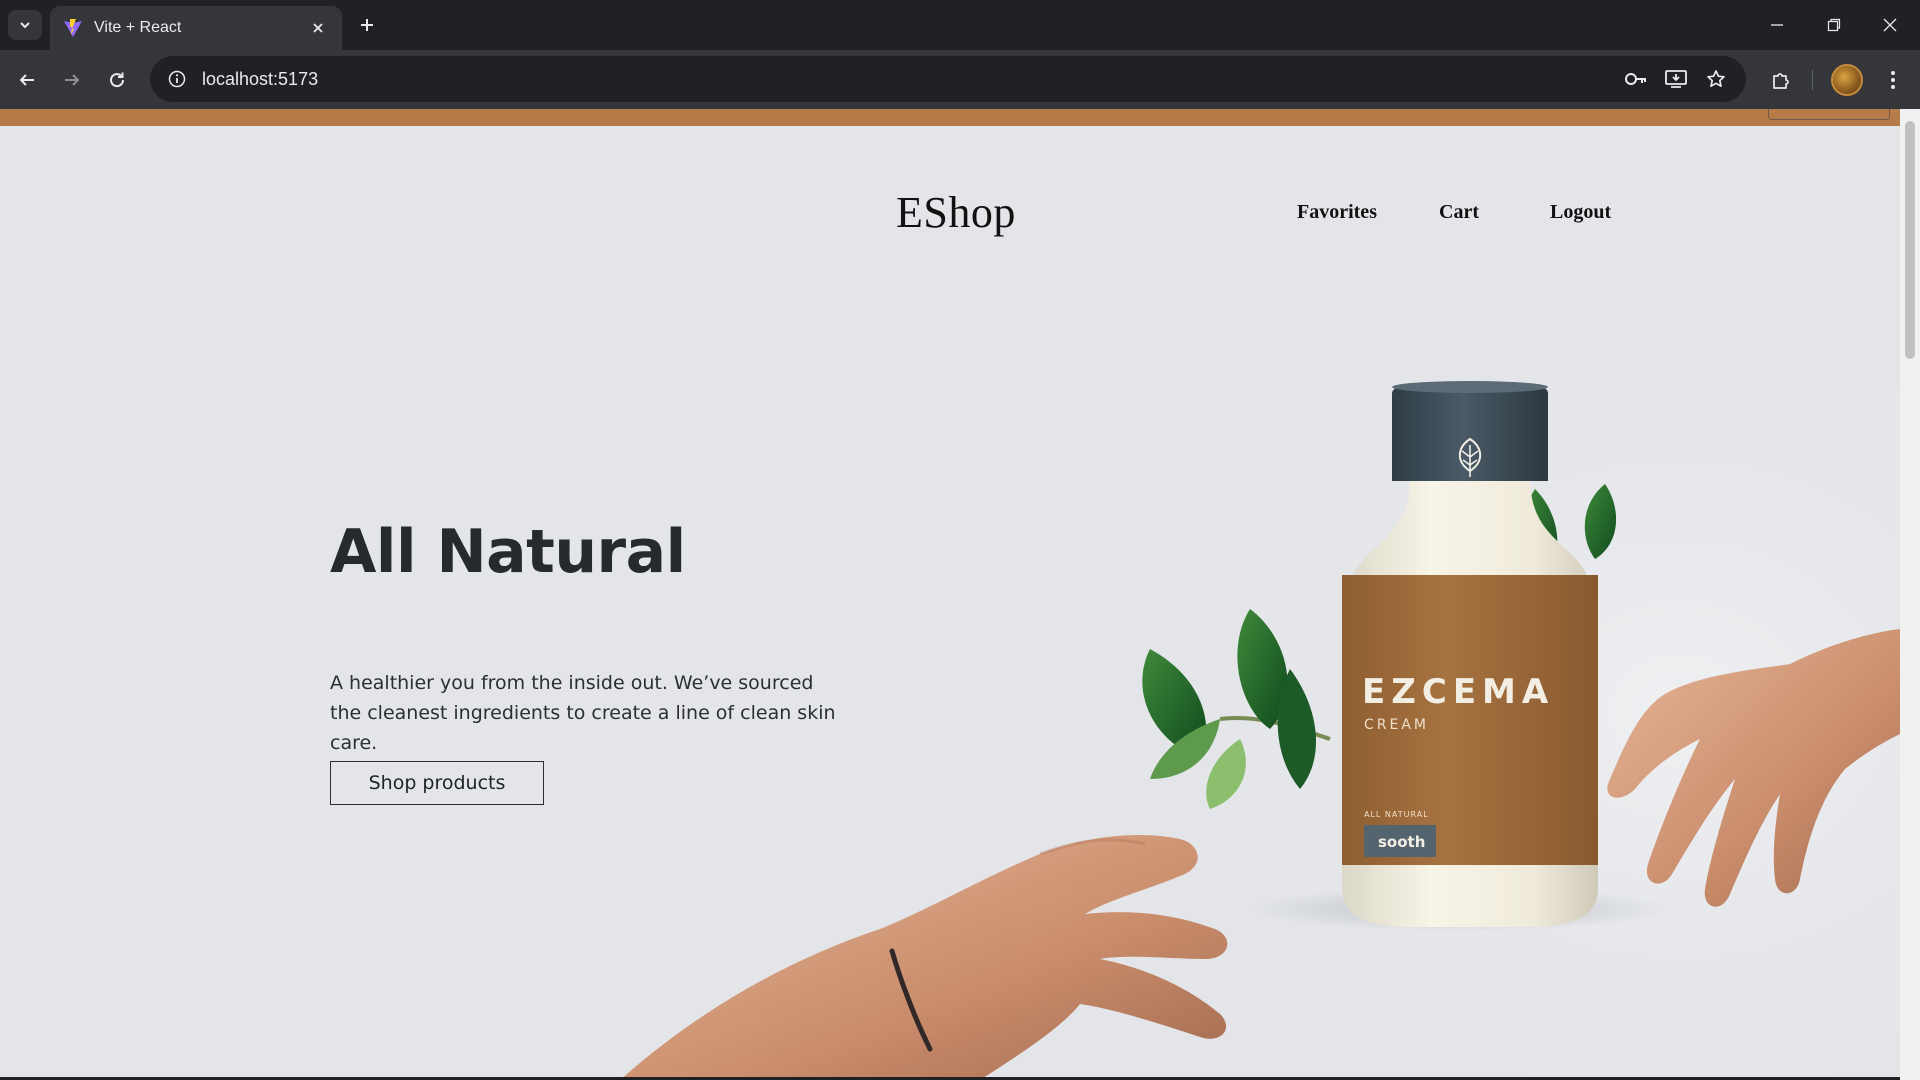 This screenshot has width=1920, height=1080. What do you see at coordinates (177, 79) in the screenshot?
I see `info-icon` at bounding box center [177, 79].